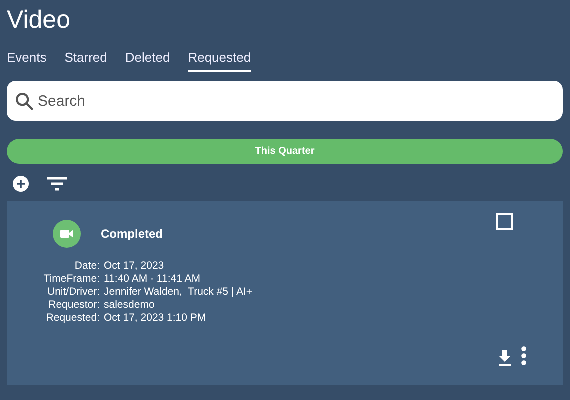 Image resolution: width=570 pixels, height=400 pixels. What do you see at coordinates (132, 234) in the screenshot?
I see `status-text: Completed` at bounding box center [132, 234].